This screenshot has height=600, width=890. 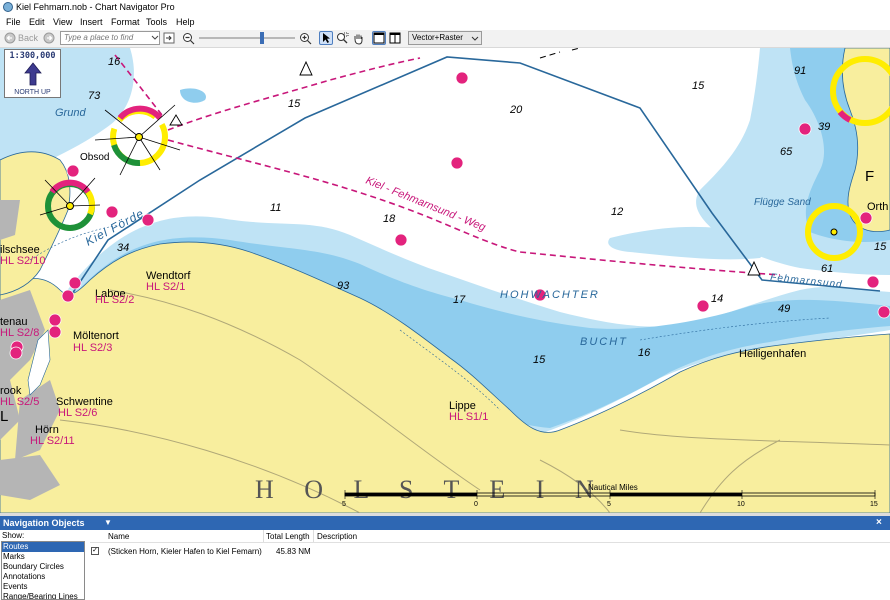 What do you see at coordinates (13, 535) in the screenshot?
I see `show-label: Show:` at bounding box center [13, 535].